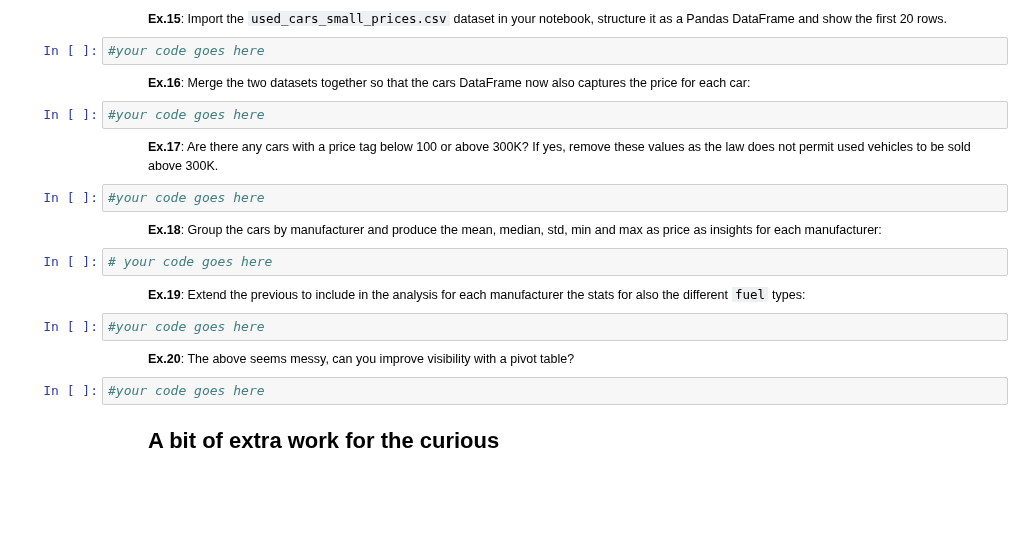 The height and width of the screenshot is (542, 1024). What do you see at coordinates (362, 359) in the screenshot?
I see `exercise-text: Ex.20: The above seems messy, can you improve visibility with a pivot table?` at bounding box center [362, 359].